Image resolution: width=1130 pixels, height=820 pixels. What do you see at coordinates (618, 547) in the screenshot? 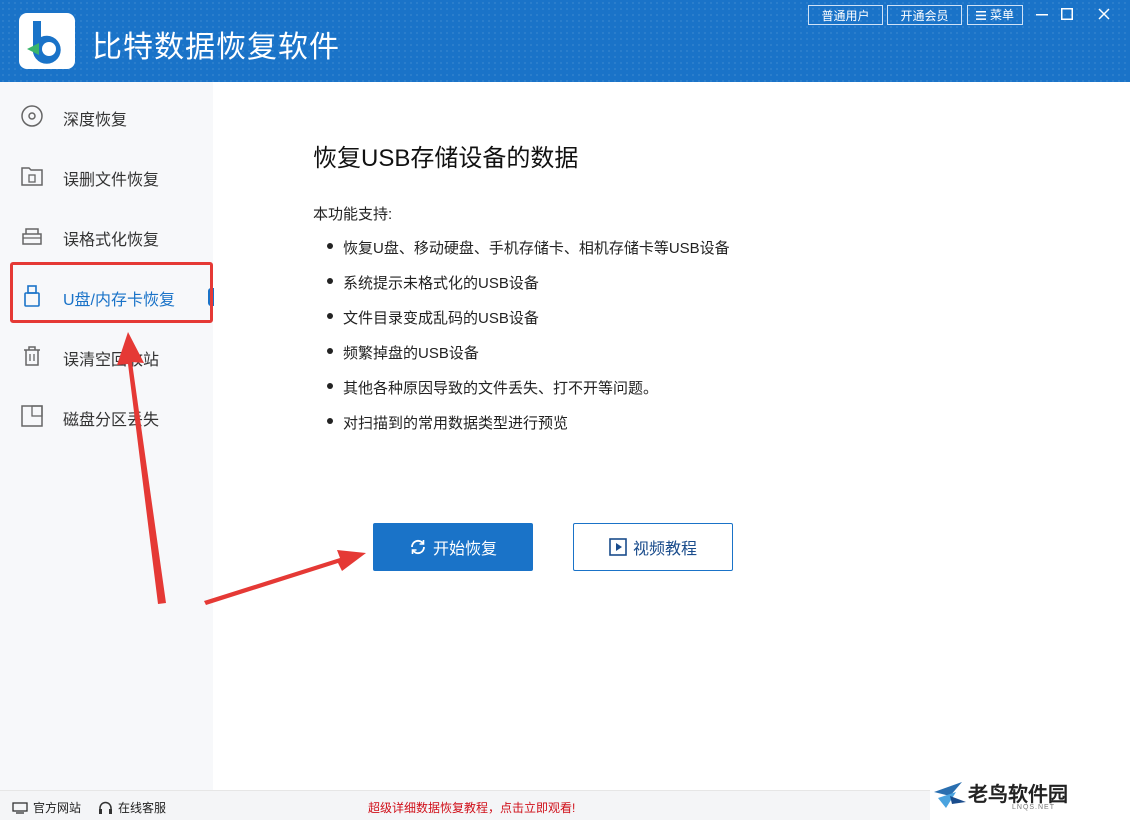
I see `play-video-icon` at bounding box center [618, 547].